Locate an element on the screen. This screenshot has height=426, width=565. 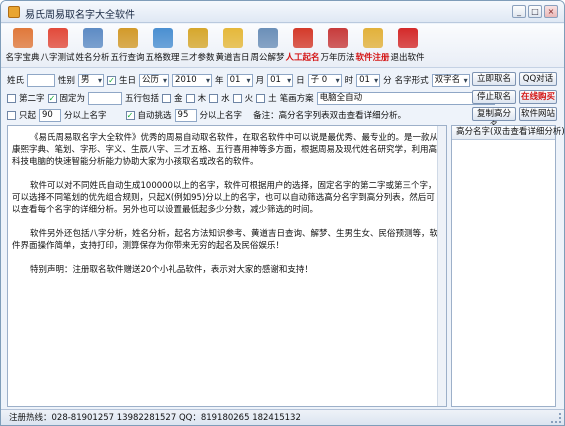
calendar-select: 公历 is located at coordinates (154, 80).